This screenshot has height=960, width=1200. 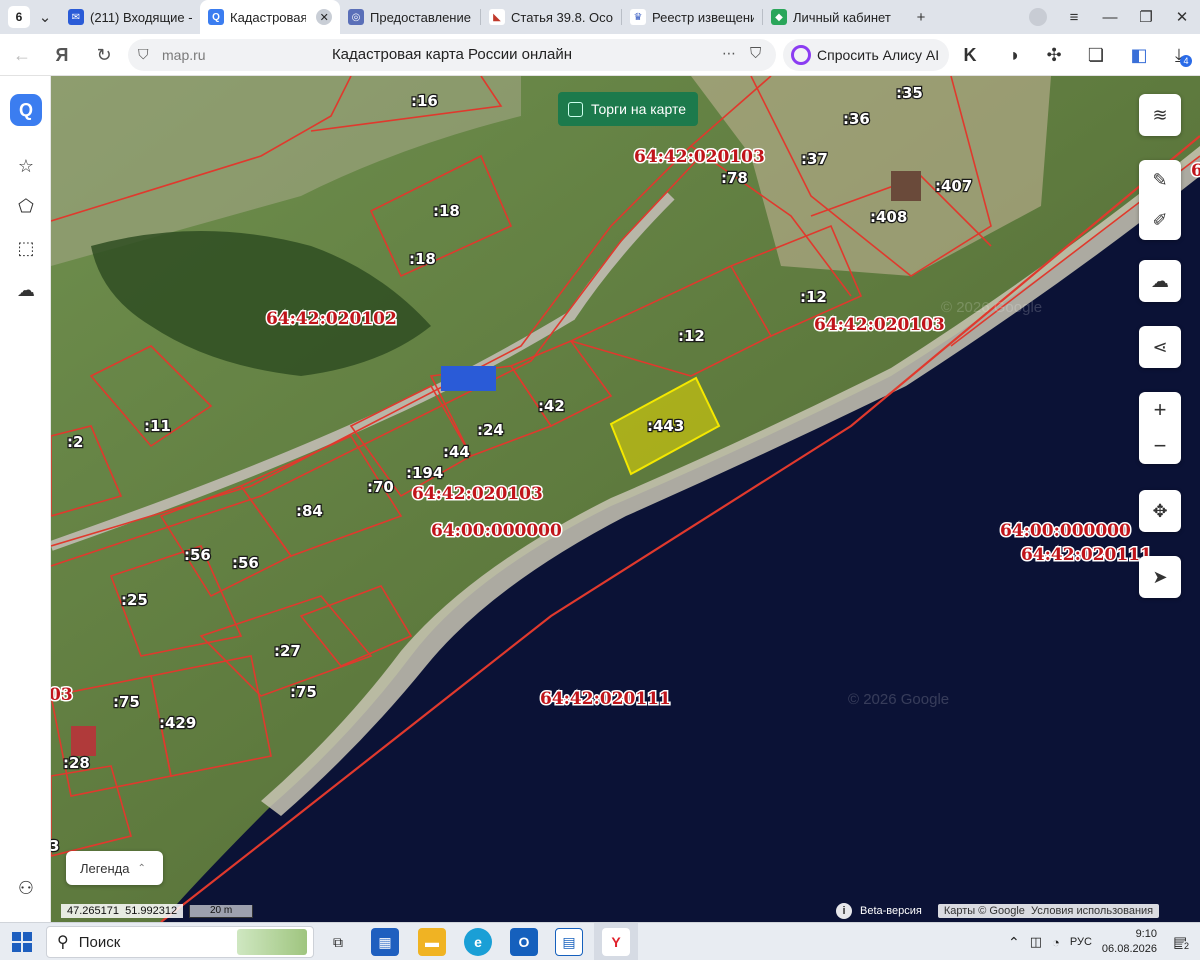 What do you see at coordinates (55, 846) in the screenshot?
I see `parcel-label-partial: 3` at bounding box center [55, 846].